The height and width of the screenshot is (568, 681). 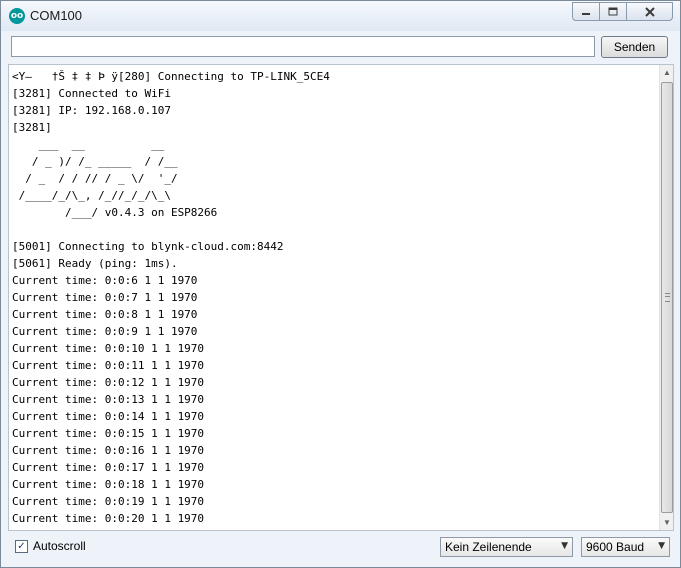 I want to click on output-line: [5061] Ready (ping: 1ms)., so click(x=95, y=263).